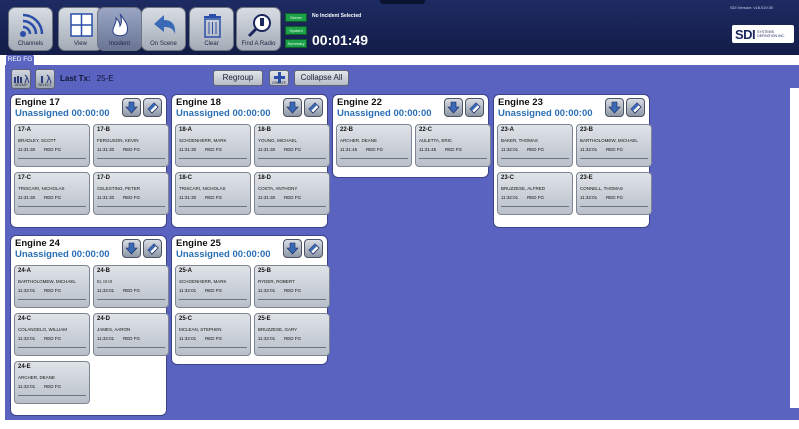  What do you see at coordinates (25, 271) in the screenshot?
I see `member-id: 24-A` at bounding box center [25, 271].